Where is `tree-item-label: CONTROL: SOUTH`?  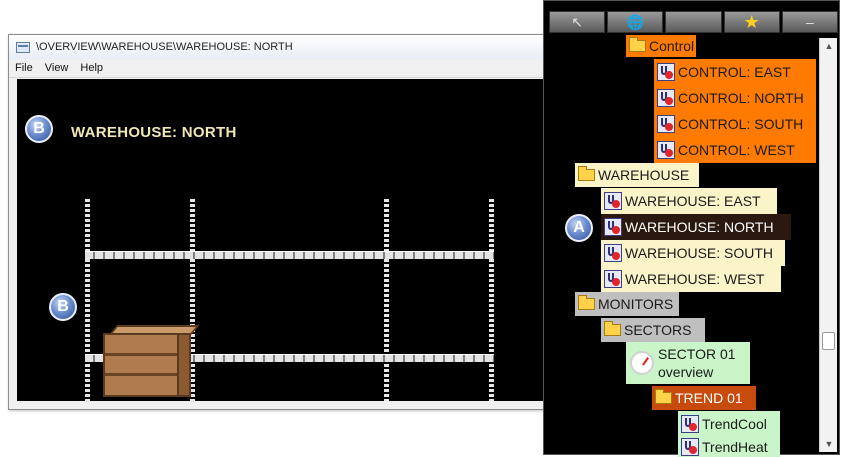 tree-item-label: CONTROL: SOUTH is located at coordinates (741, 124).